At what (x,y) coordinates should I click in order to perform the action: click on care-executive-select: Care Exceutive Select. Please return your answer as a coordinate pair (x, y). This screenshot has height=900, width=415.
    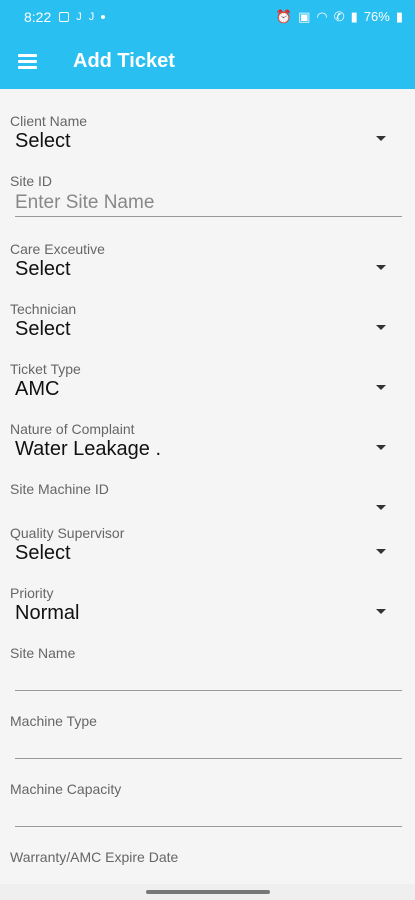
    Looking at the image, I should click on (206, 261).